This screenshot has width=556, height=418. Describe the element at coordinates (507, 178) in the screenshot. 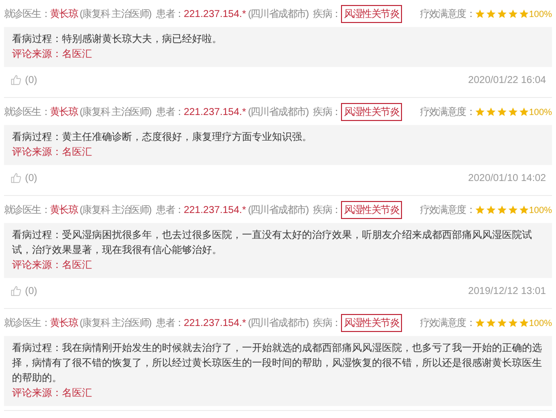

I see `review-date: 2020/01/10 14:02` at that location.